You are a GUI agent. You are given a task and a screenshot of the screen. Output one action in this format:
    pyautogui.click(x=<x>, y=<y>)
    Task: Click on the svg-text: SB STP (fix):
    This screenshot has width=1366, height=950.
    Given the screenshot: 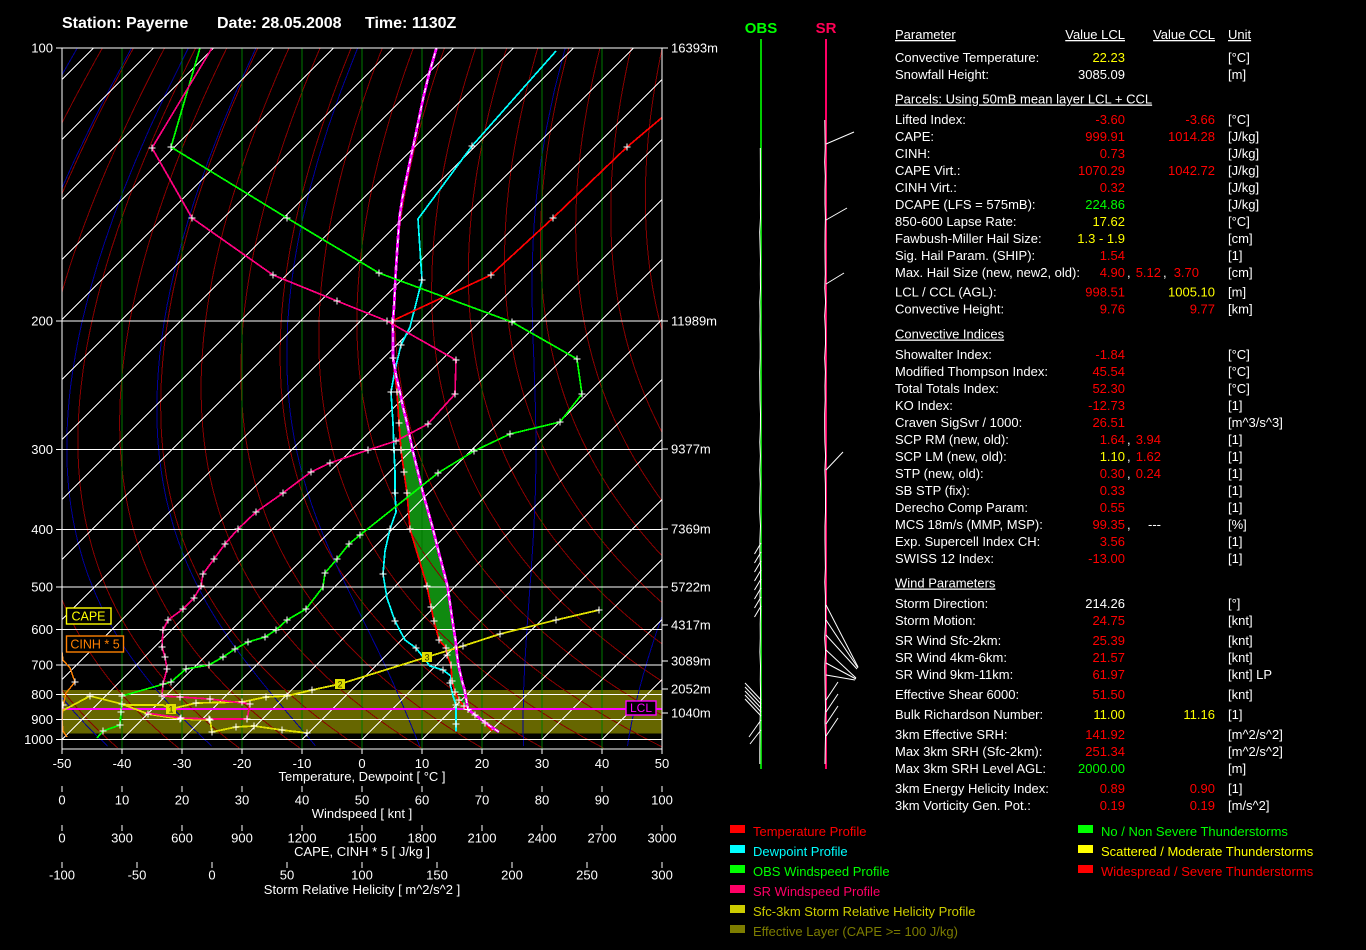 What is the action you would take?
    pyautogui.click(x=932, y=490)
    